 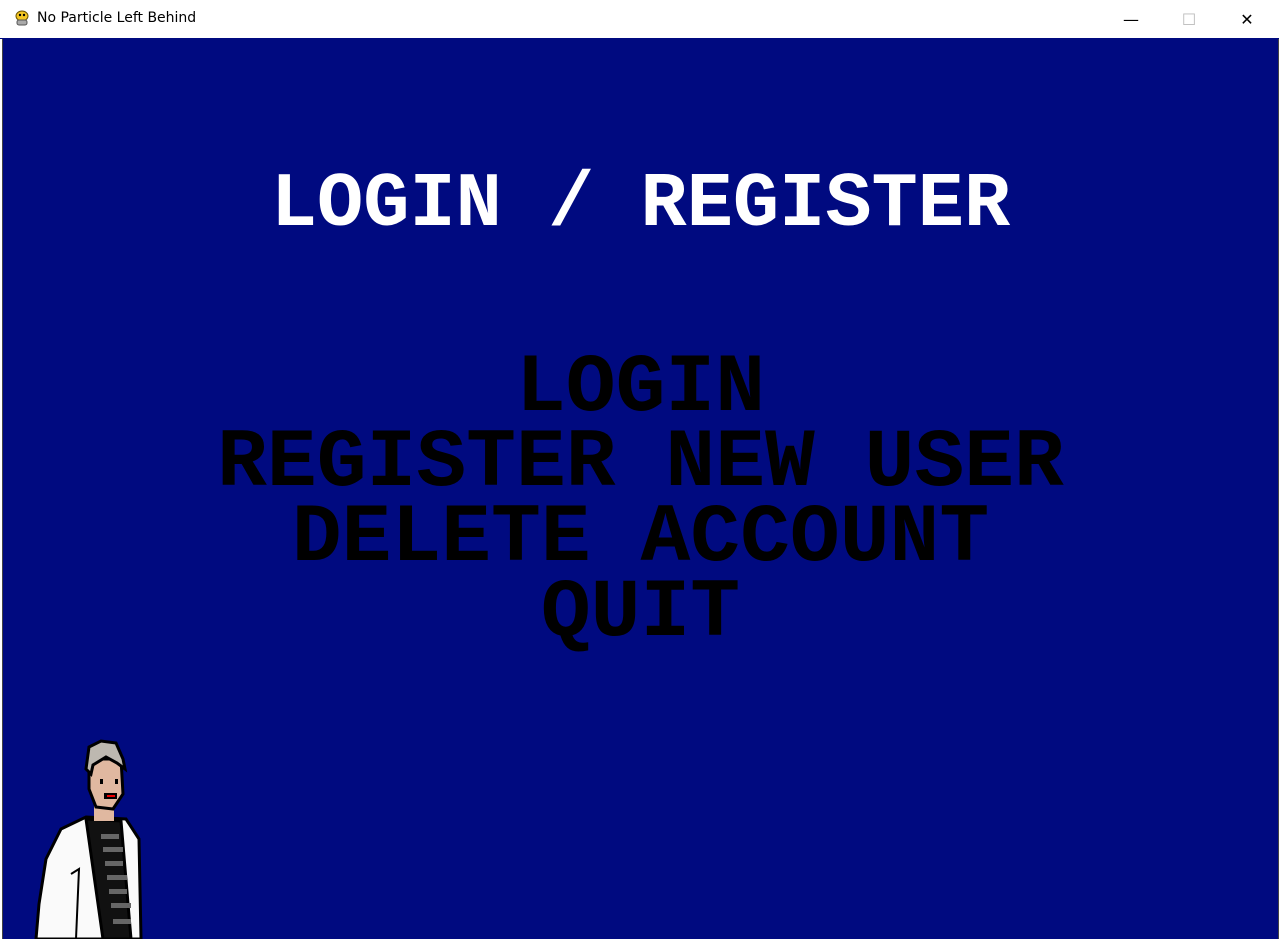 What do you see at coordinates (88, 839) in the screenshot?
I see `scientist-character-sprite` at bounding box center [88, 839].